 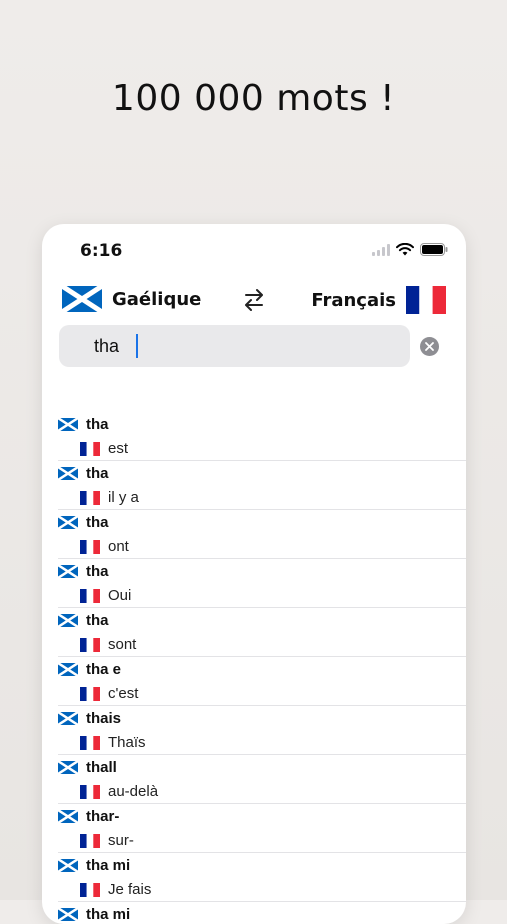 What do you see at coordinates (101, 251) in the screenshot?
I see `status-time: 6:16` at bounding box center [101, 251].